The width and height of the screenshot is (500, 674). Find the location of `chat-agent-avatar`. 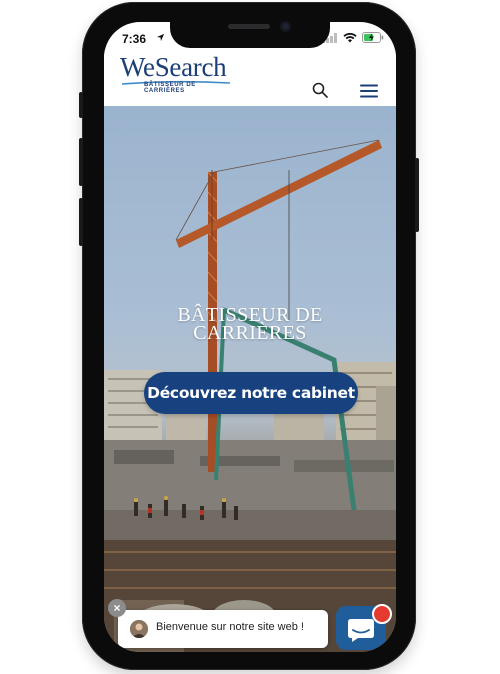

chat-agent-avatar is located at coordinates (139, 629).